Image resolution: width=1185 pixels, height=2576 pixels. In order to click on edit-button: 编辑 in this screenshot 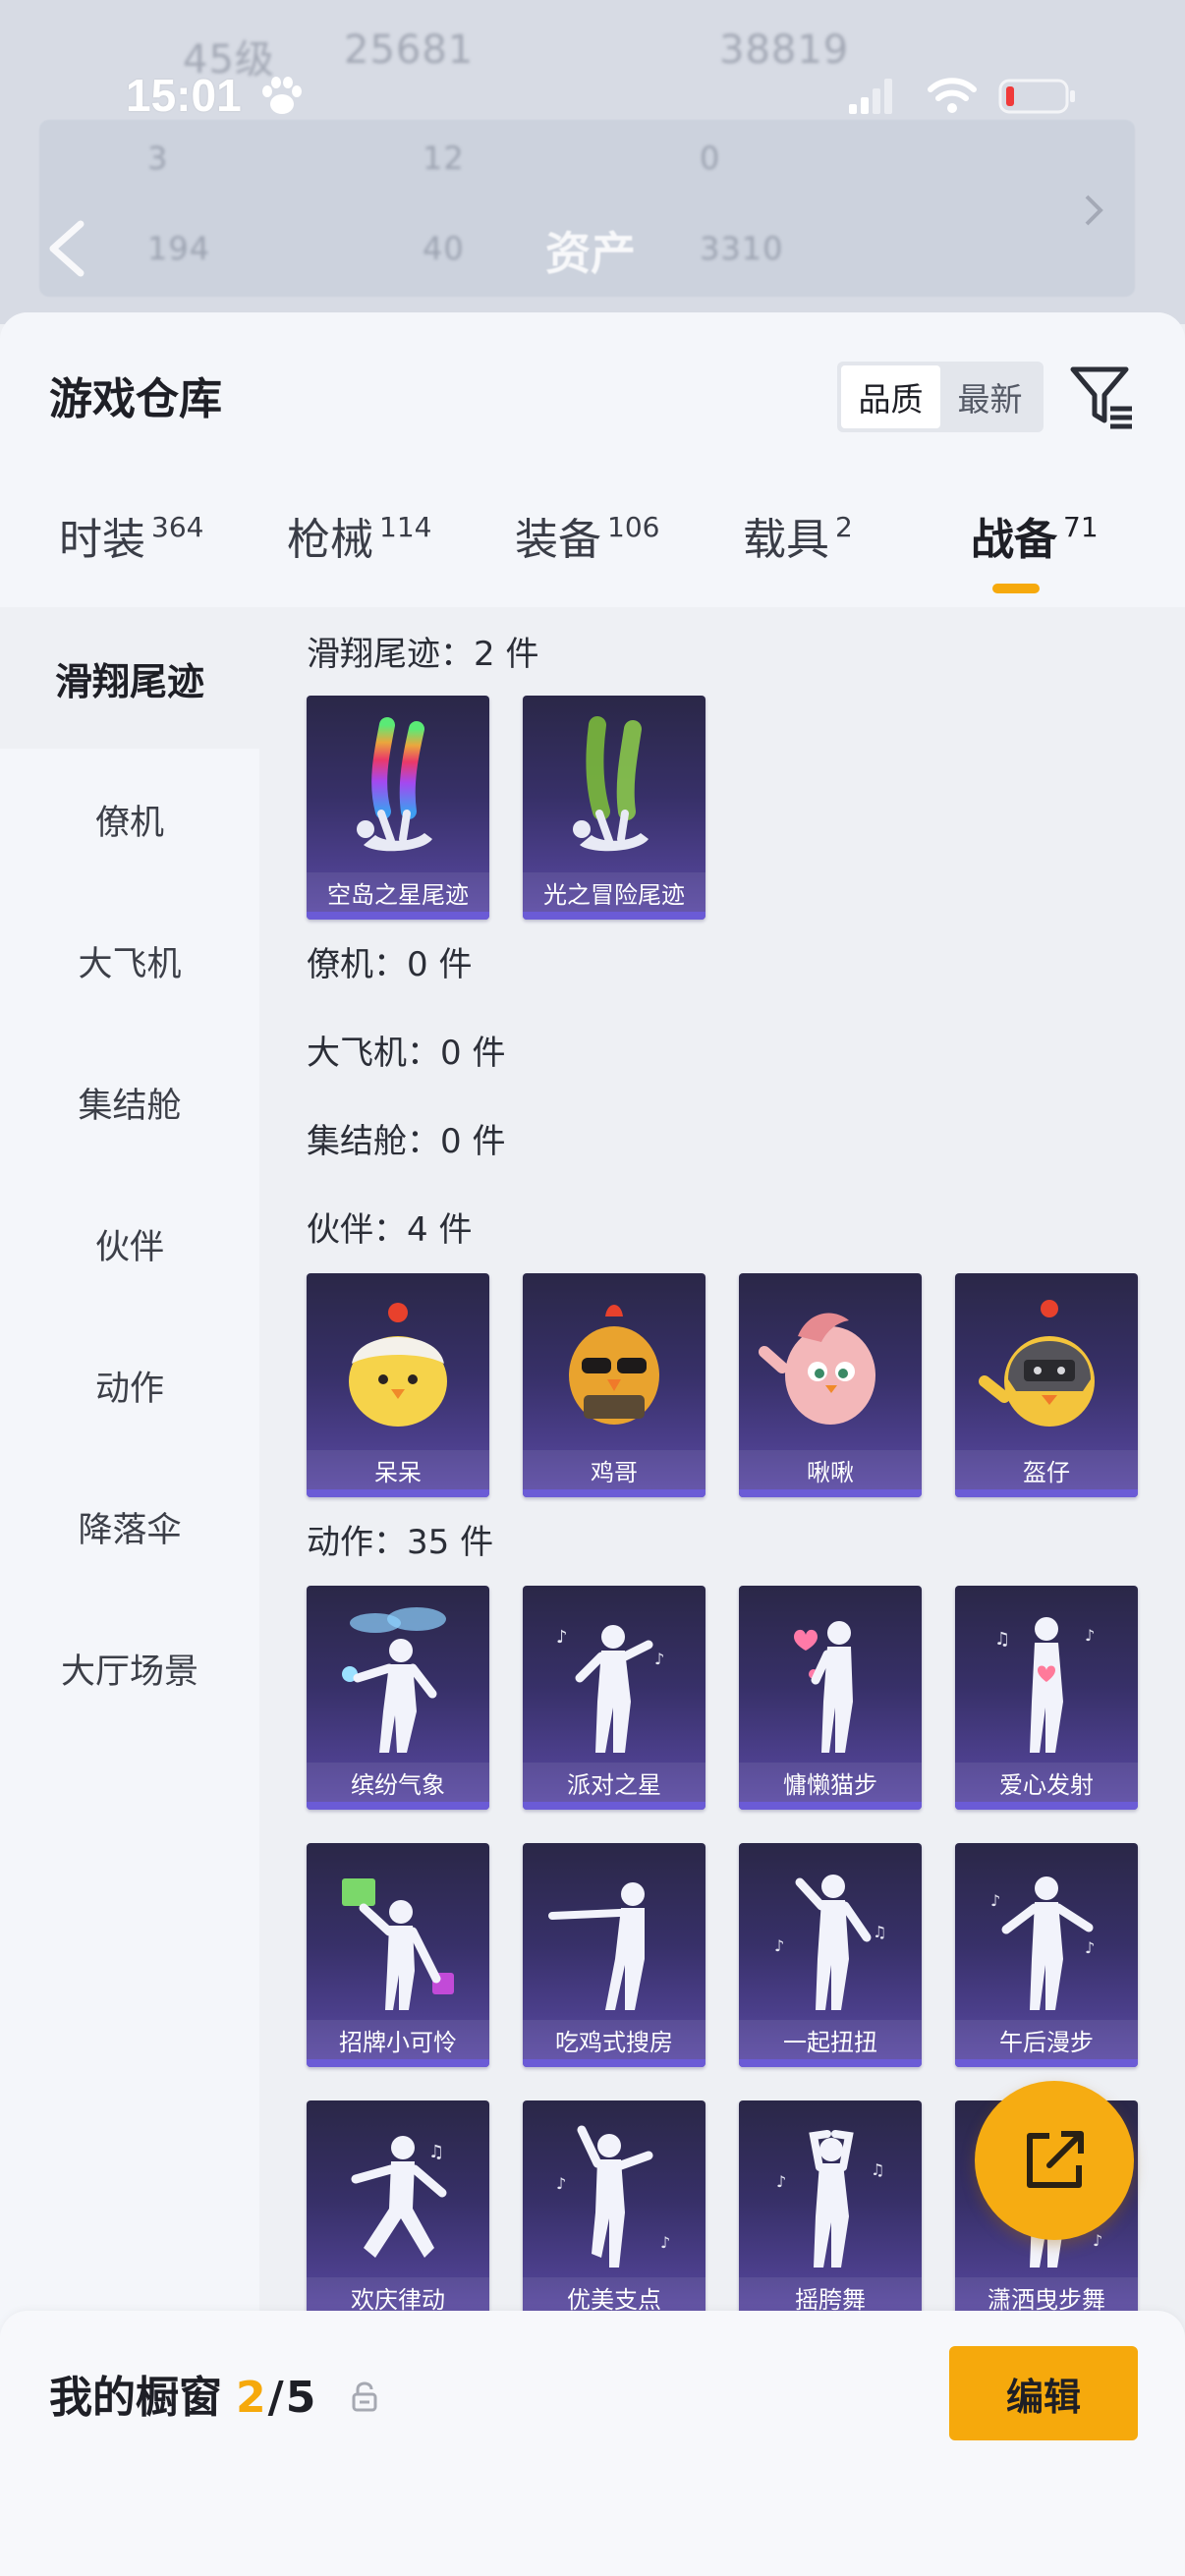, I will do `click(1044, 2393)`.